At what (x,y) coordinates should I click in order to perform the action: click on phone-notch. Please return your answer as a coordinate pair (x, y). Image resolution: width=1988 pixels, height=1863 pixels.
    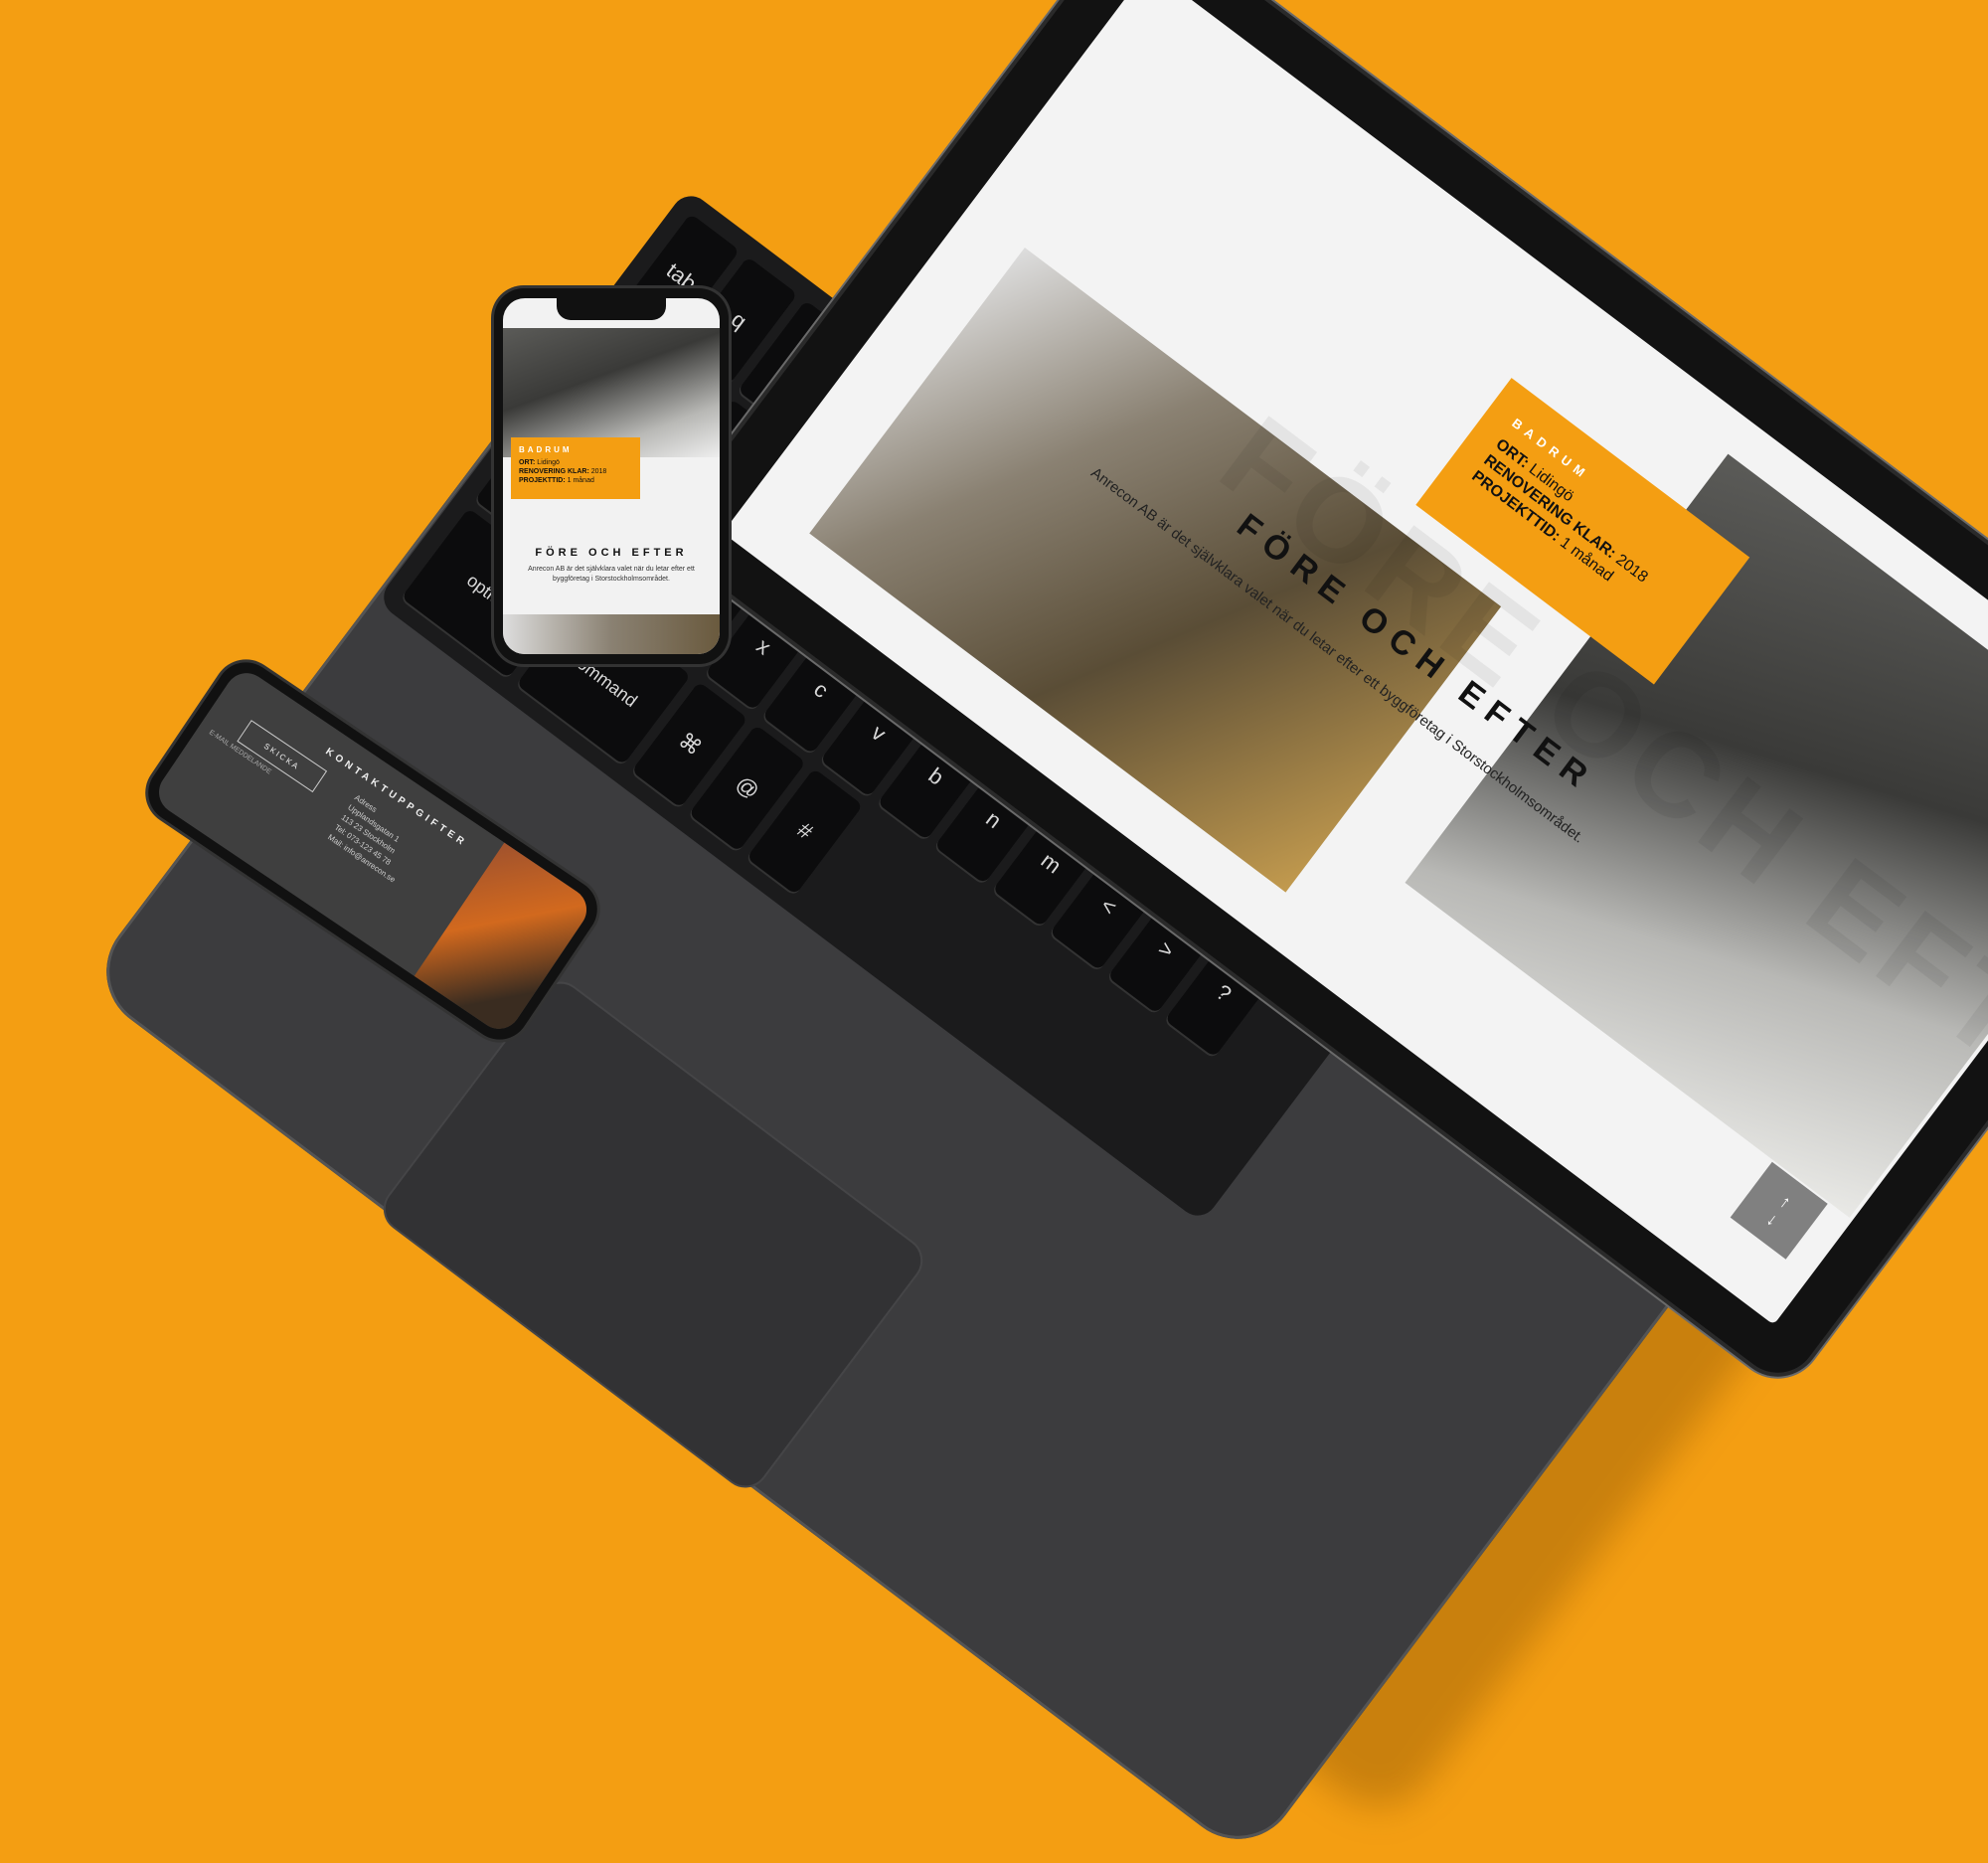
    Looking at the image, I should click on (611, 309).